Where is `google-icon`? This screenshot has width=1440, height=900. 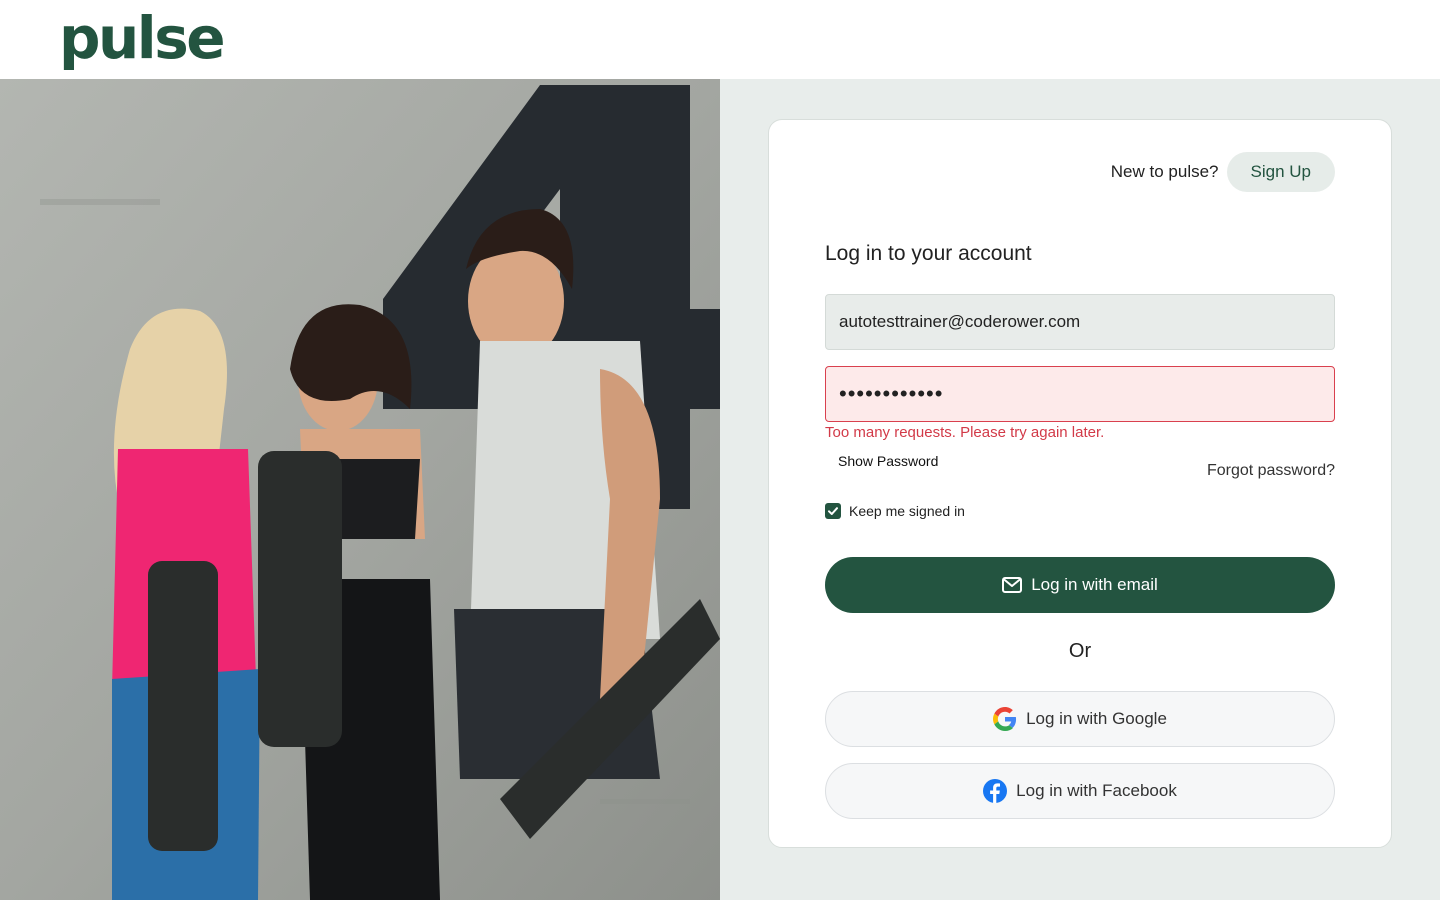
google-icon is located at coordinates (1005, 719).